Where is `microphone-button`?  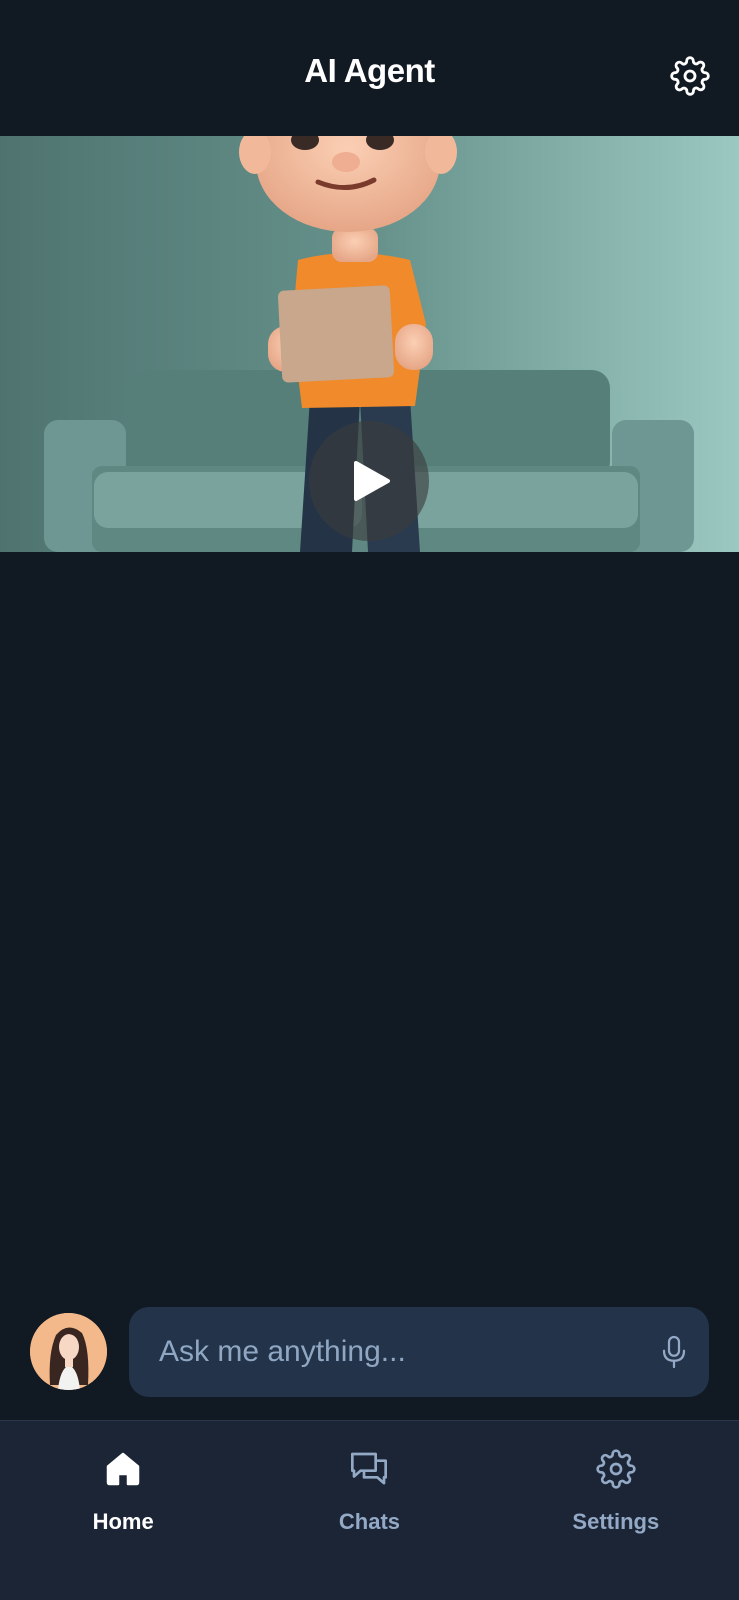
microphone-button is located at coordinates (674, 1352).